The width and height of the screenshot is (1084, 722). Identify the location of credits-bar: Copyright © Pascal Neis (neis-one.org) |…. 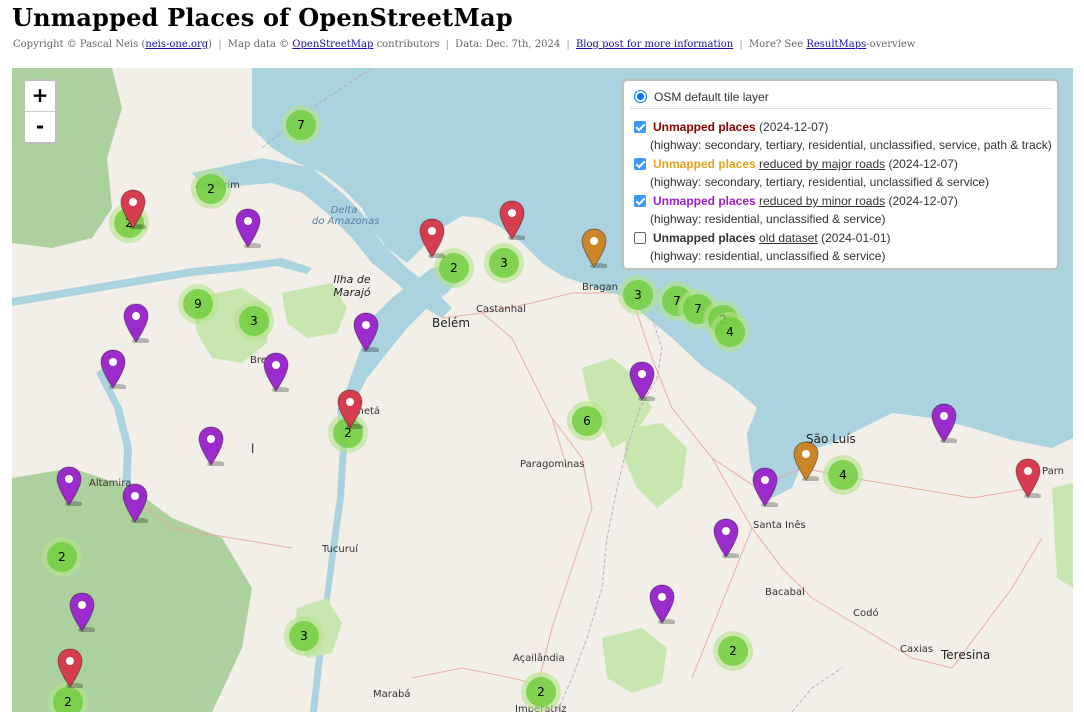
(464, 44).